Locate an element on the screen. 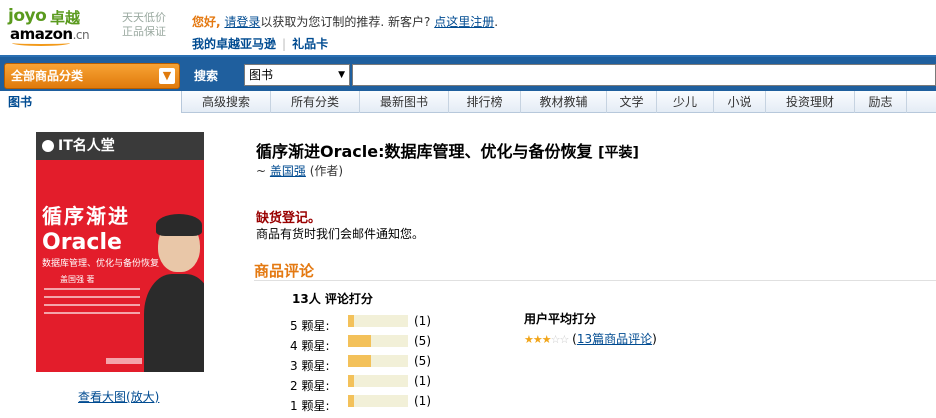 The height and width of the screenshot is (418, 936). gift-card-link: 礼品卡 is located at coordinates (310, 44).